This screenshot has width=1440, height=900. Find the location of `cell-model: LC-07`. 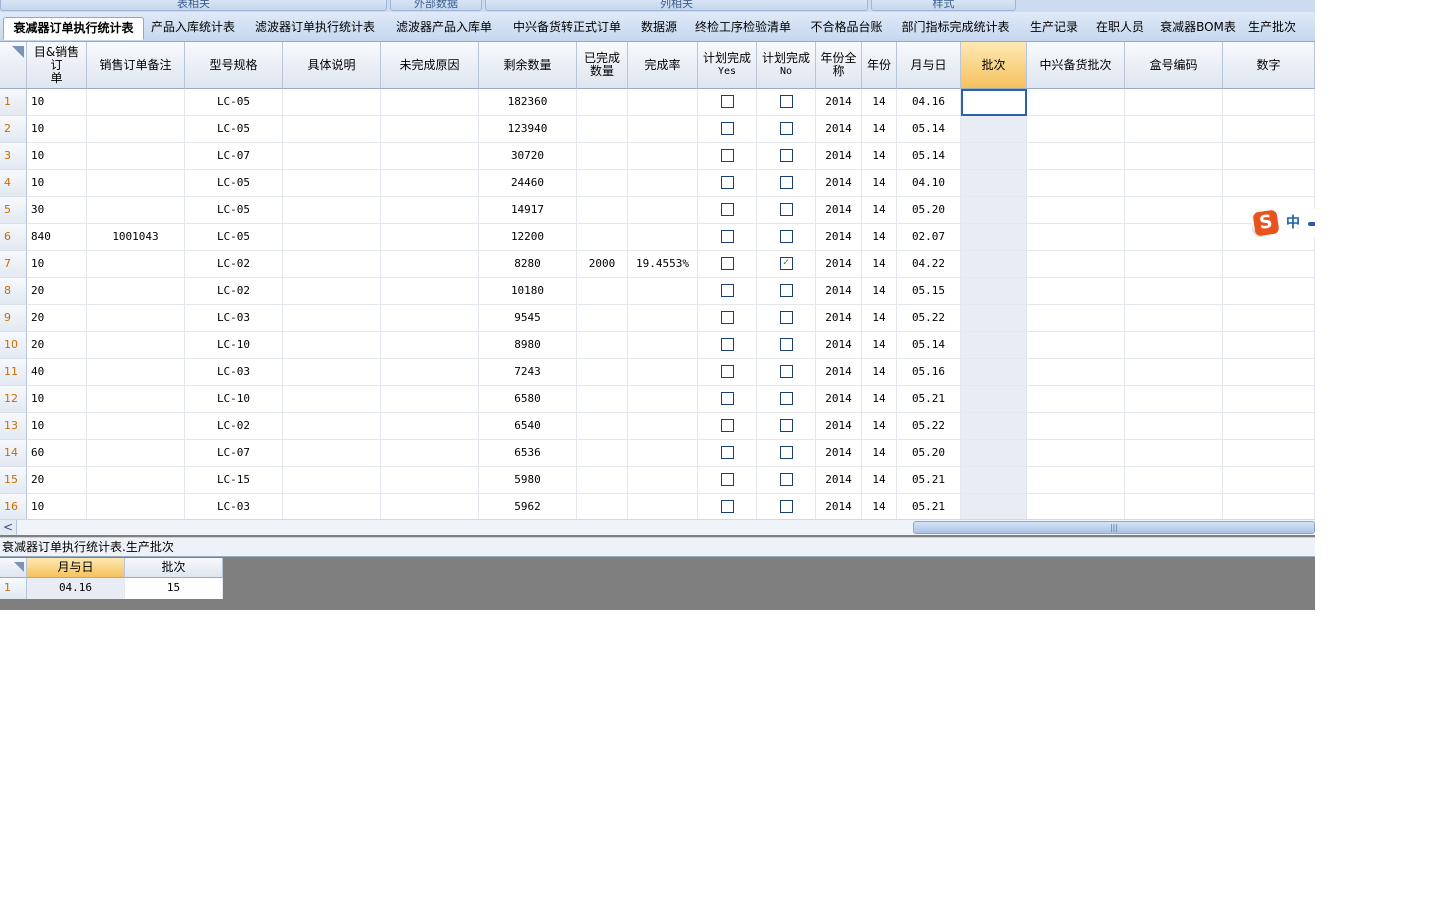

cell-model: LC-07 is located at coordinates (234, 156).